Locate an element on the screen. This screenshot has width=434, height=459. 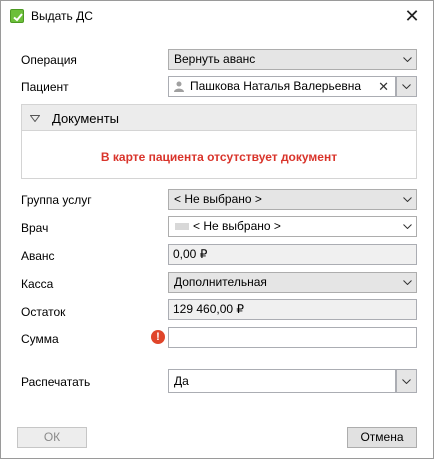
balance-label: Остаток is located at coordinates (43, 312).